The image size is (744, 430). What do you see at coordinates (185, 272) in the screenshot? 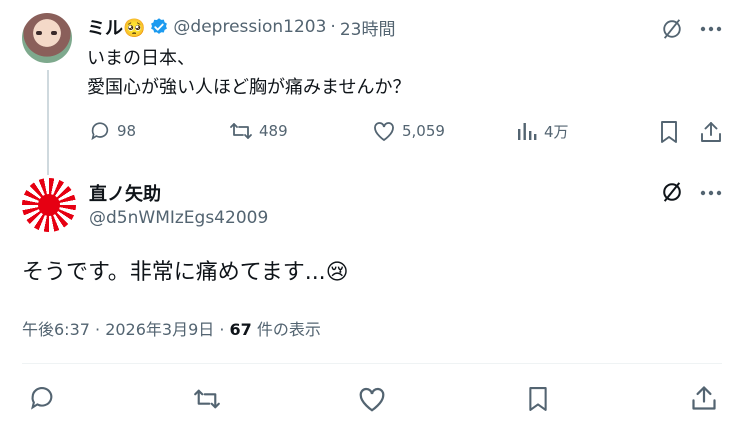
I see `reply-tweet-text: そうです。非常に痛めてます...😢` at bounding box center [185, 272].